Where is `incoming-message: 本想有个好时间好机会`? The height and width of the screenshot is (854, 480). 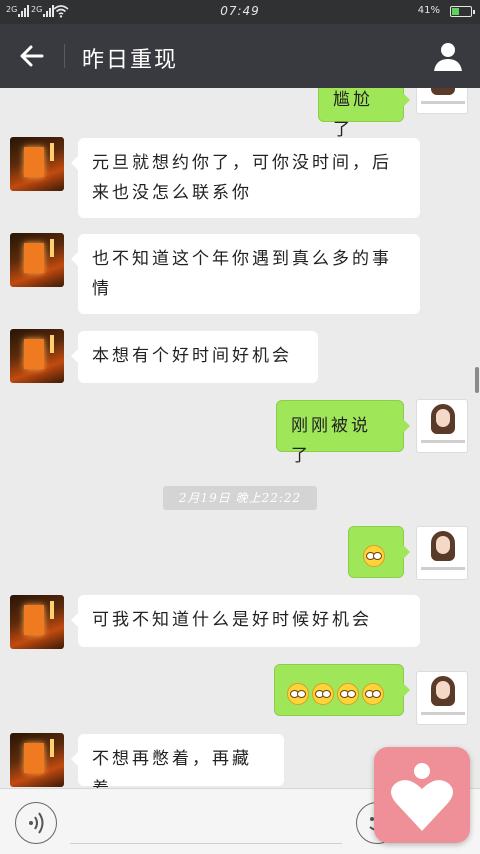
incoming-message: 本想有个好时间好机会 is located at coordinates (194, 357).